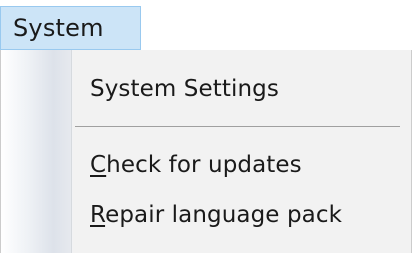  I want to click on menu-item-repair-language-pack-label: Repair language pack, so click(216, 215).